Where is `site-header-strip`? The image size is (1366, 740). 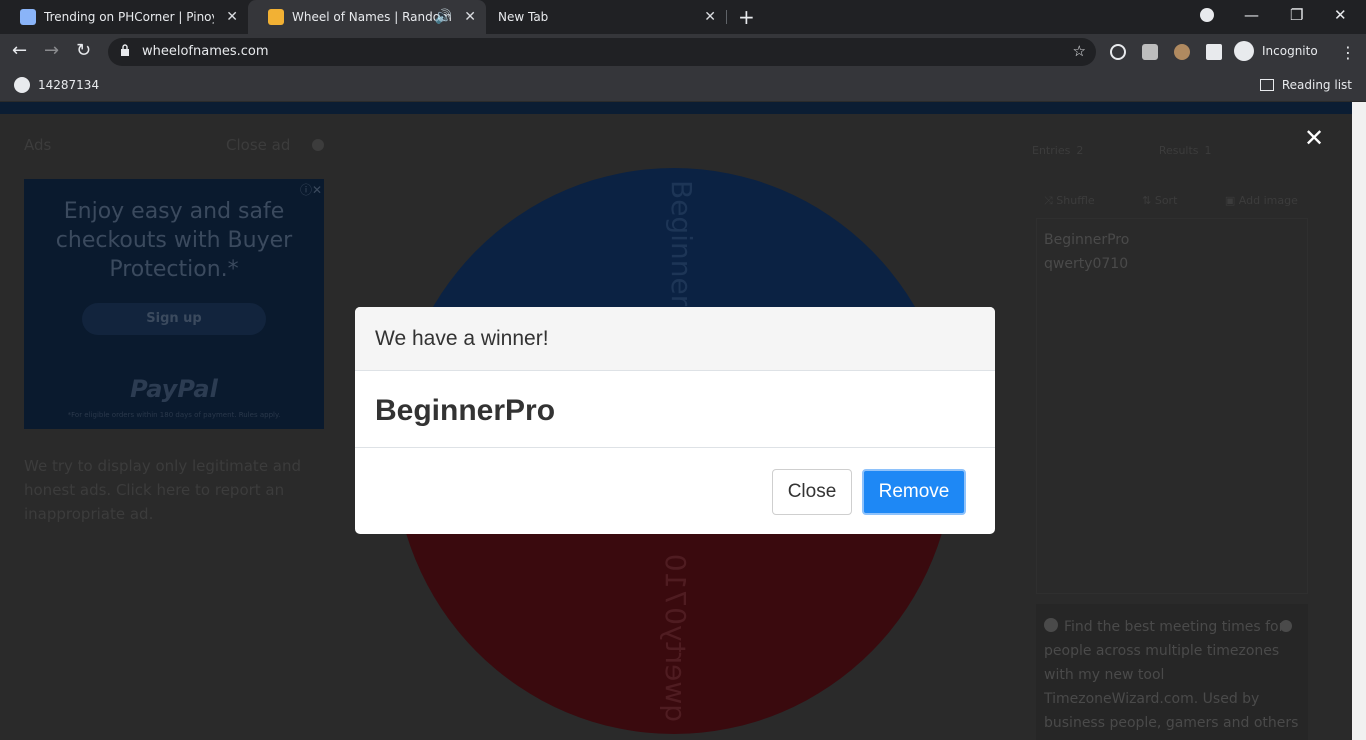 site-header-strip is located at coordinates (676, 108).